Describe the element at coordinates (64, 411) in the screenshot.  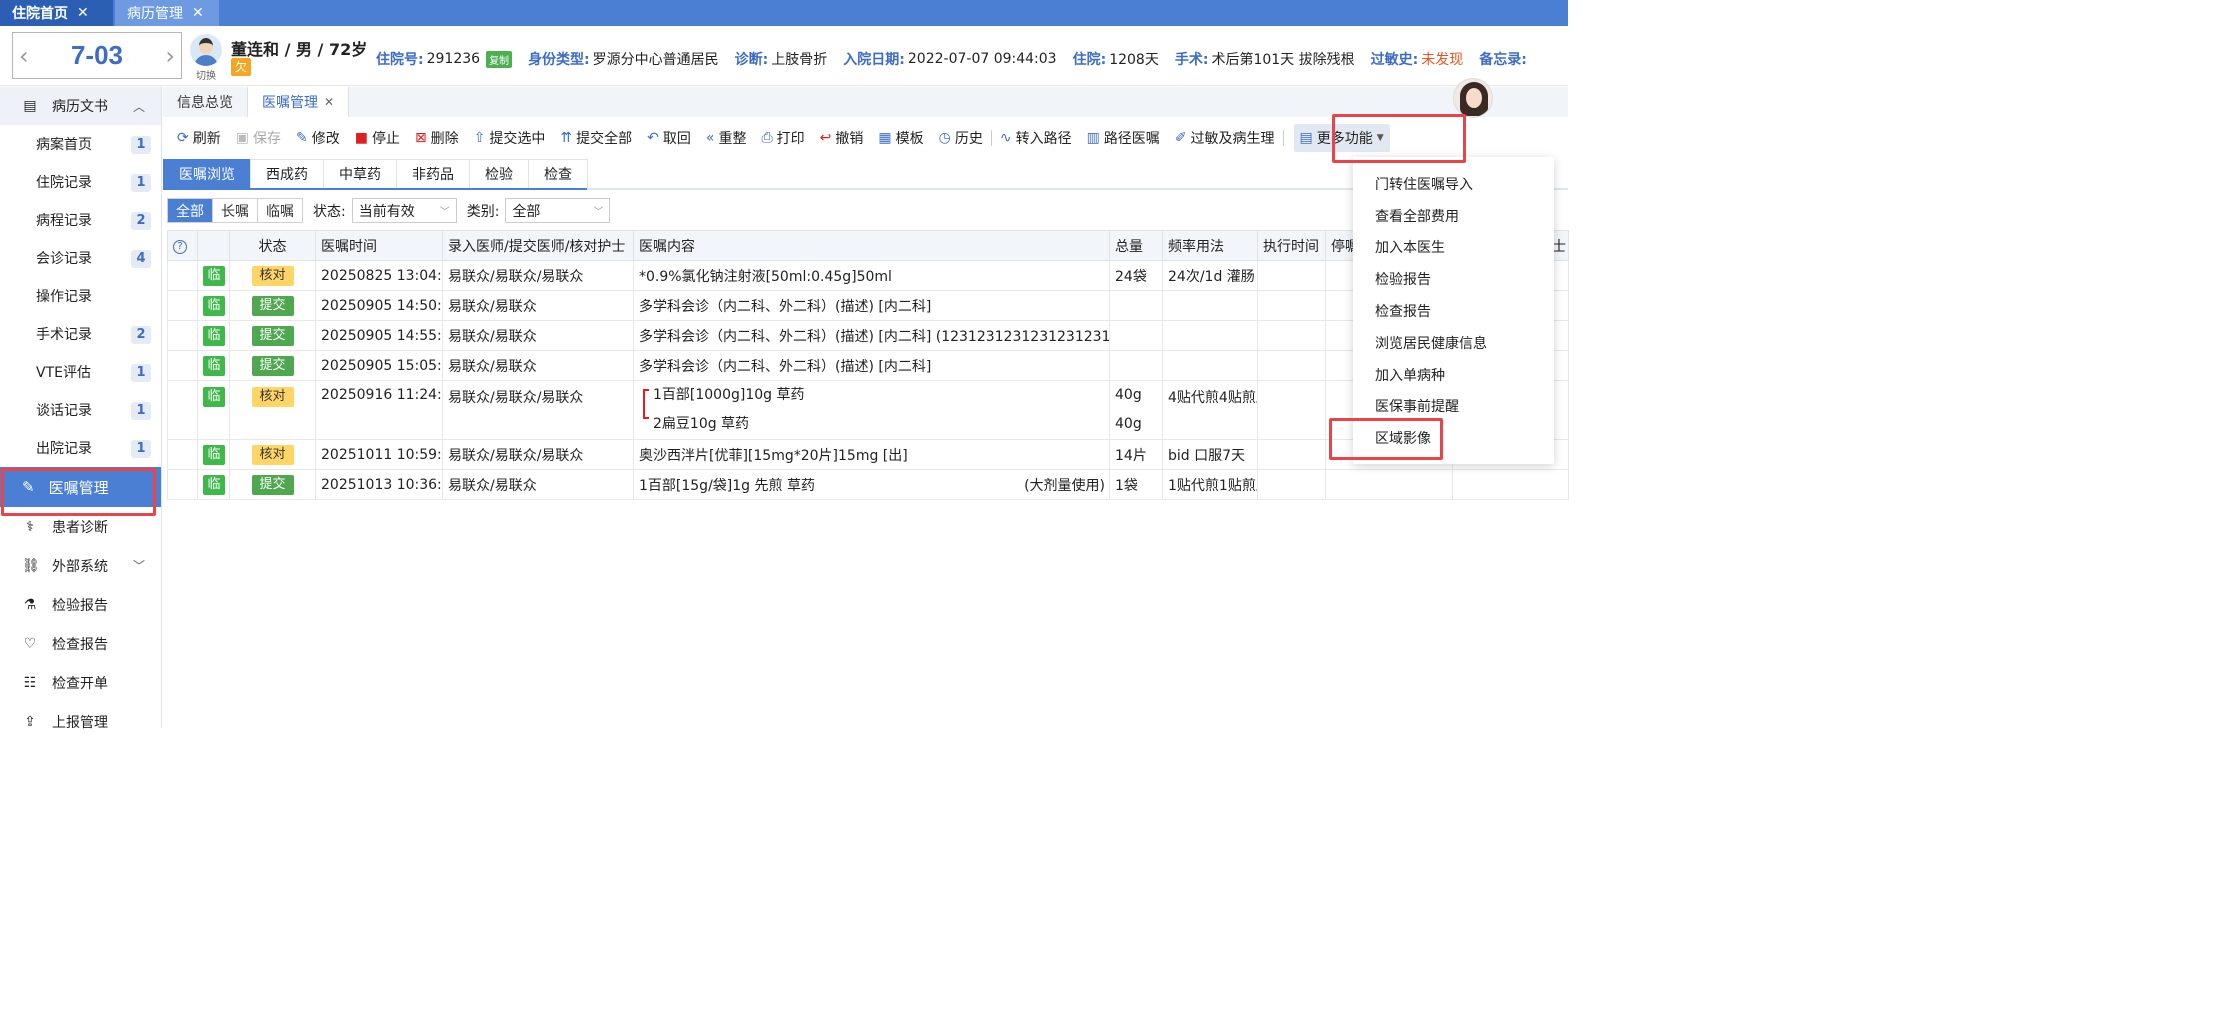
I see `sidebar-item-label: 谈话记录` at that location.